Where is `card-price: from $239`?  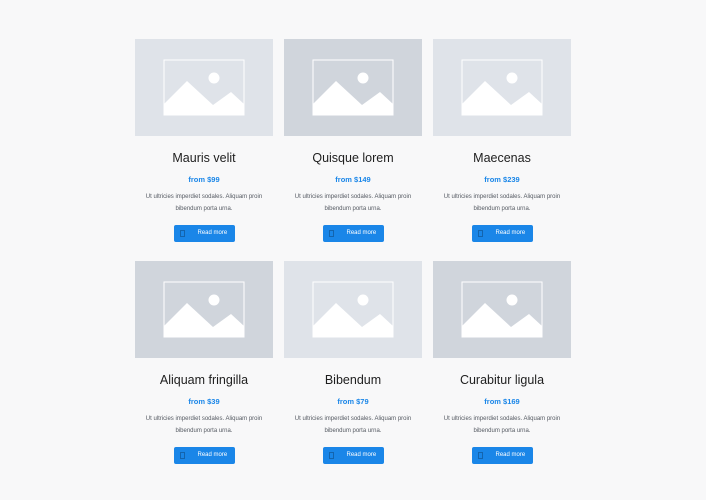
card-price: from $239 is located at coordinates (502, 179).